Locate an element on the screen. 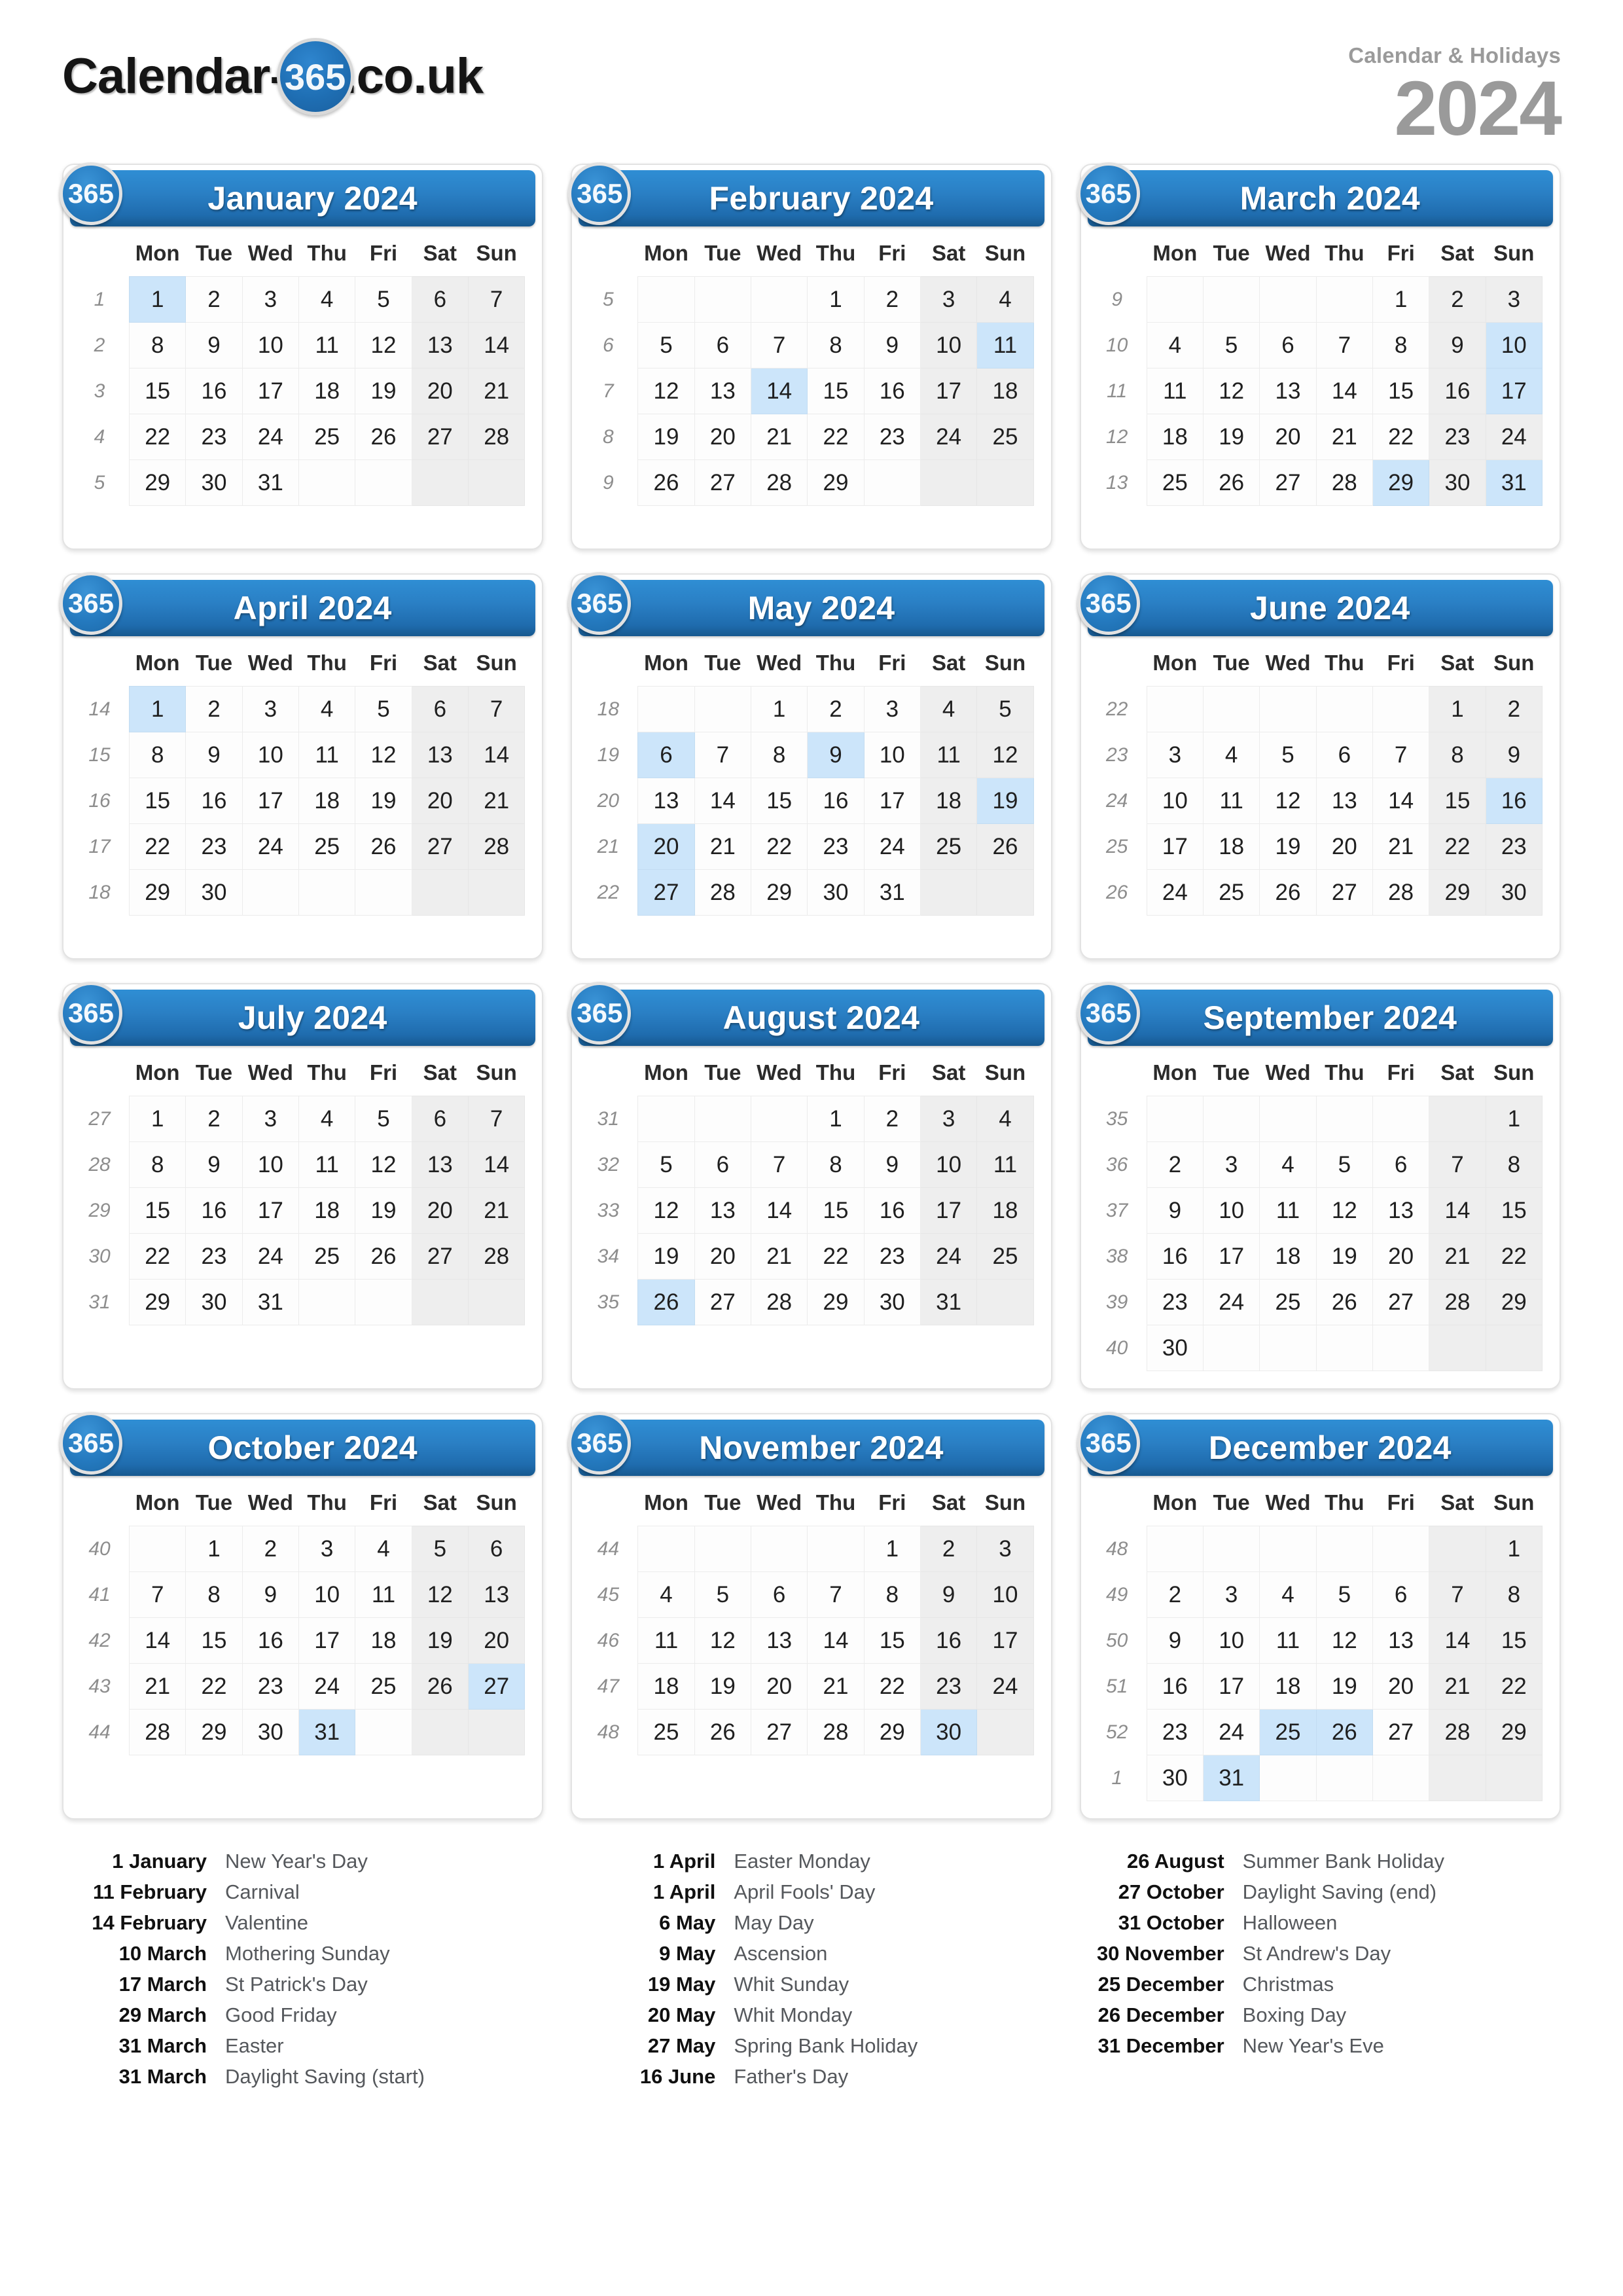  day-cell: 17 is located at coordinates (270, 801).